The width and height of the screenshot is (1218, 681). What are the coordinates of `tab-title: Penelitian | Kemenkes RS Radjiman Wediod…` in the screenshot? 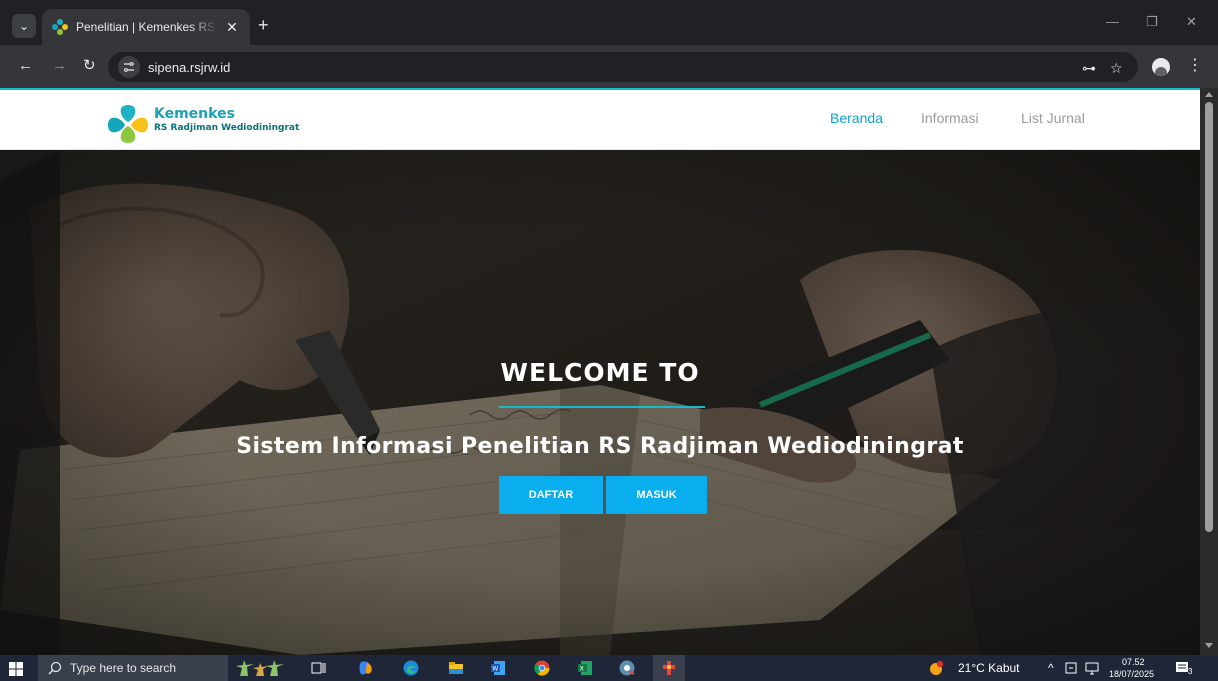 It's located at (147, 27).